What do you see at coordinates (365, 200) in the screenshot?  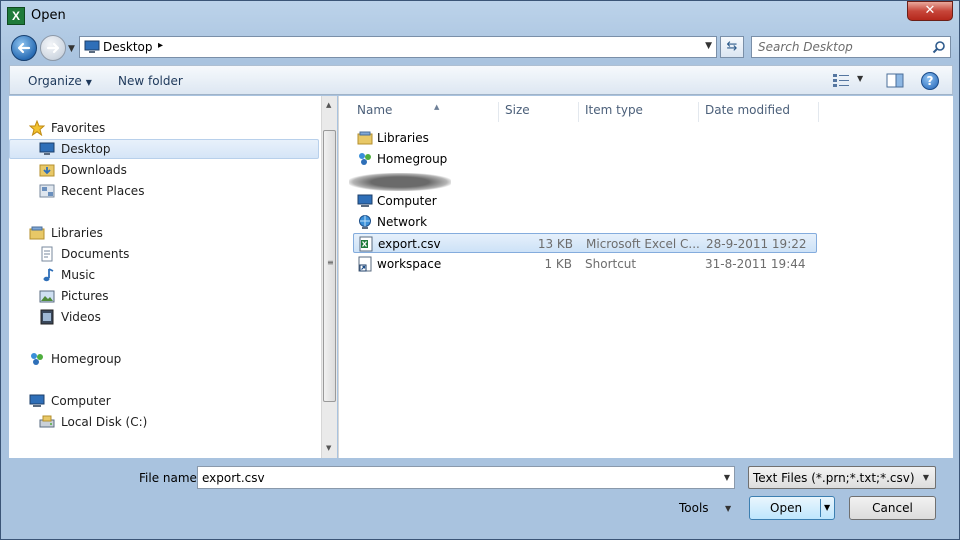 I see `computer-icon` at bounding box center [365, 200].